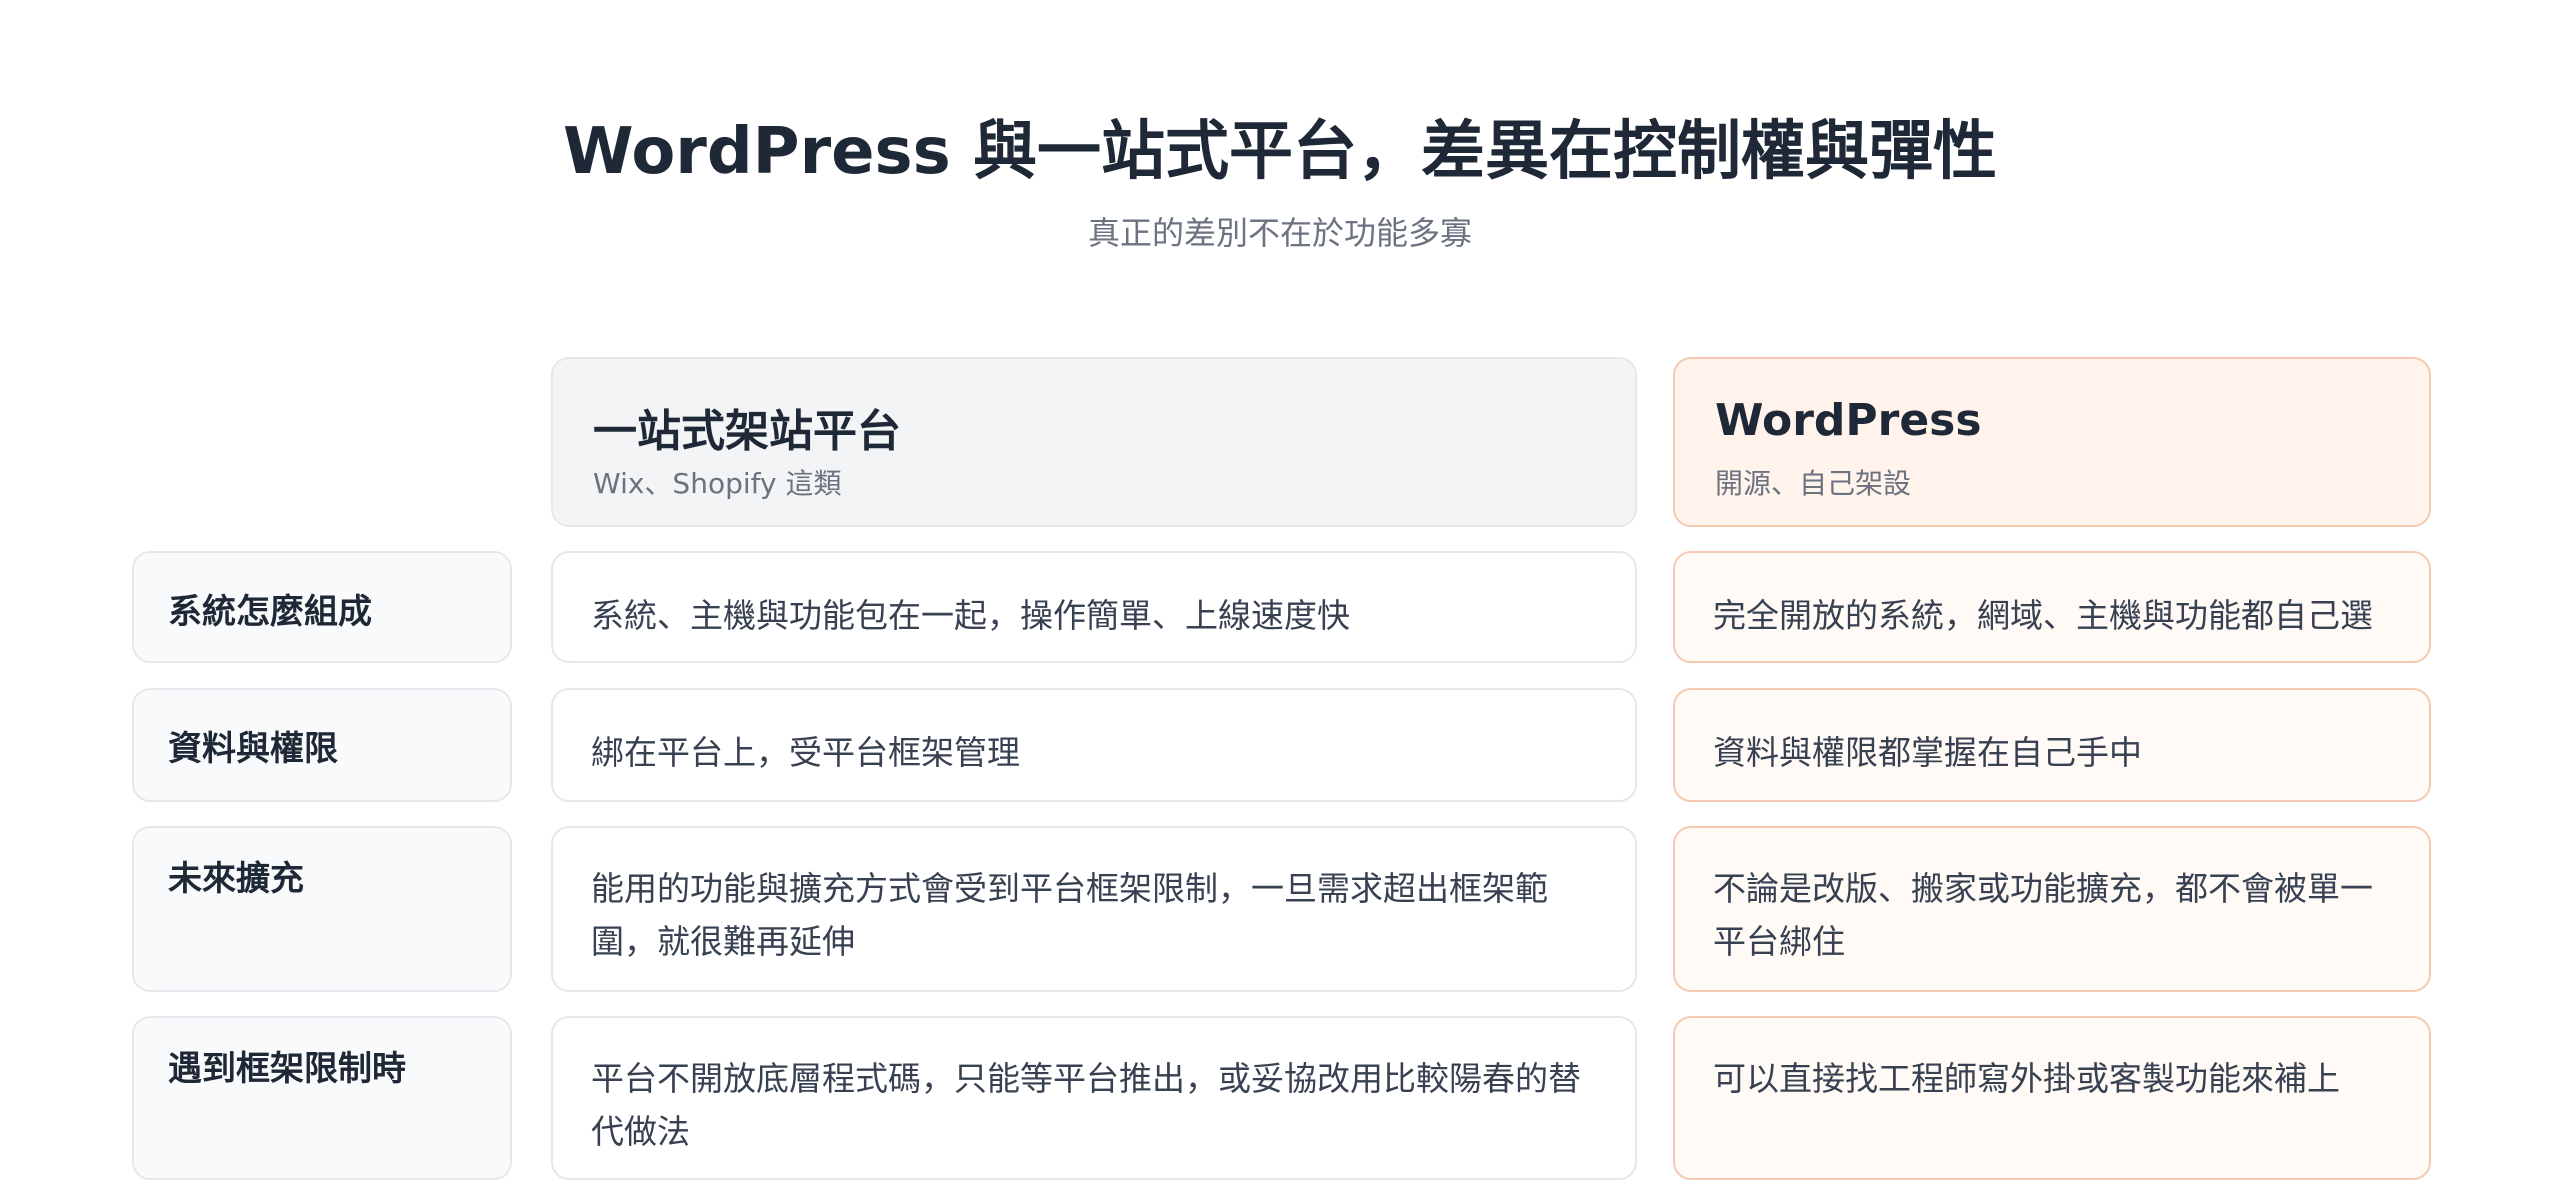  Describe the element at coordinates (2043, 615) in the screenshot. I see `wordpress-cell-text: 完全開放的系統，網域、主機與功能都自己選` at that location.